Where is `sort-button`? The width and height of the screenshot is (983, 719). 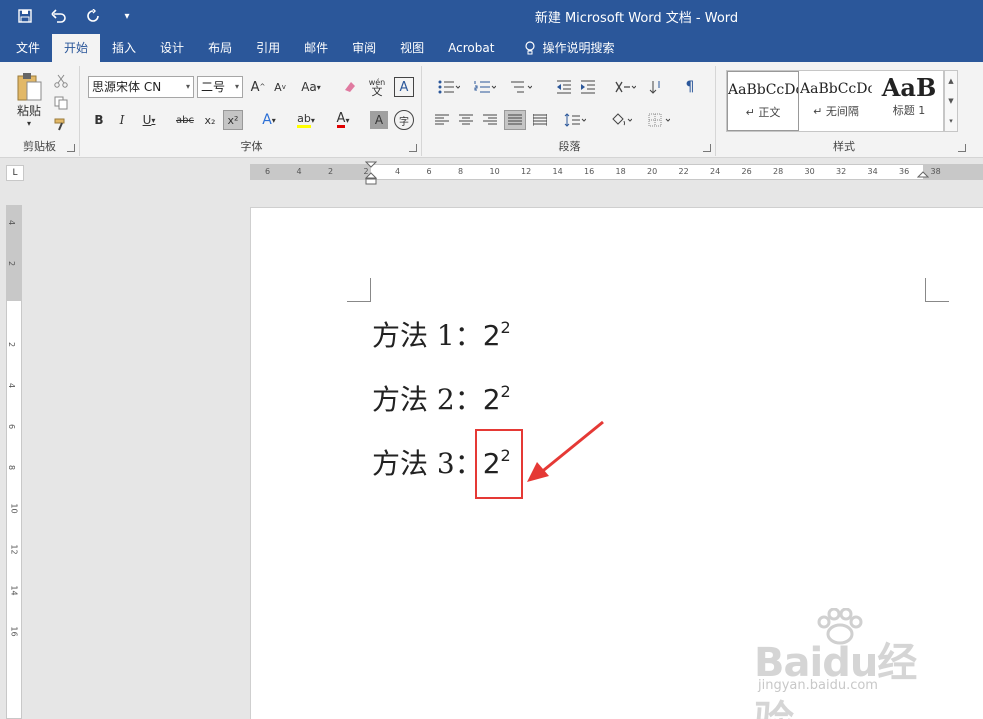 sort-button is located at coordinates (656, 87).